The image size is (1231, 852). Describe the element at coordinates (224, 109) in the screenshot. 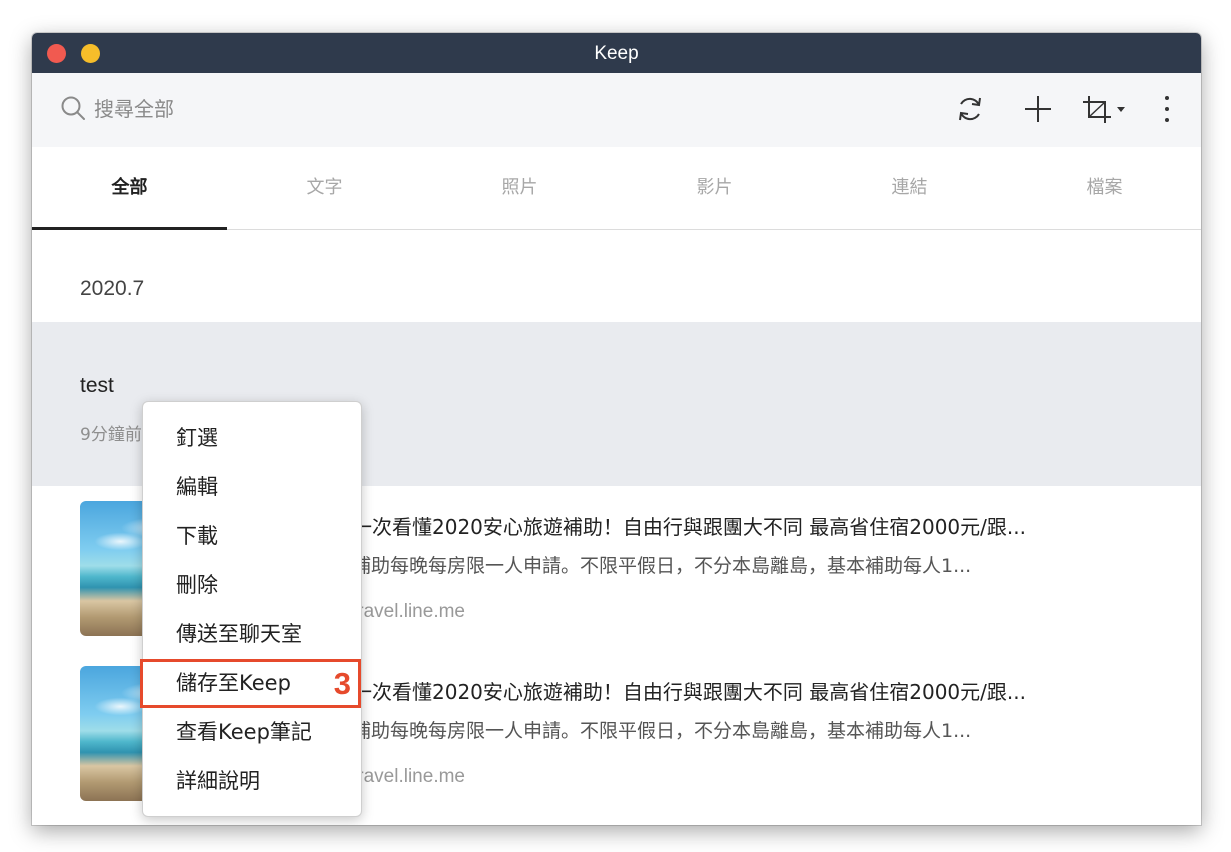

I see `search-input` at that location.